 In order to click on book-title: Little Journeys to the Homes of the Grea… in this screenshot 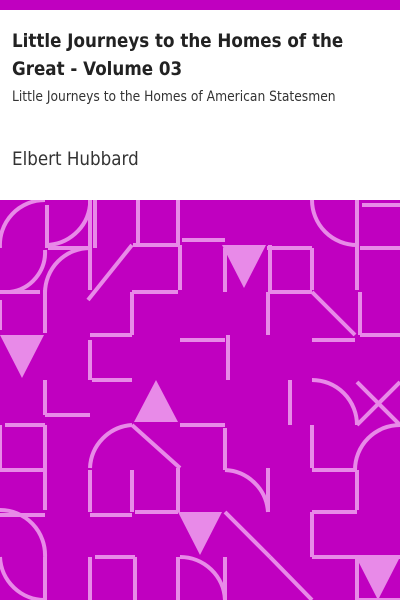, I will do `click(178, 55)`.